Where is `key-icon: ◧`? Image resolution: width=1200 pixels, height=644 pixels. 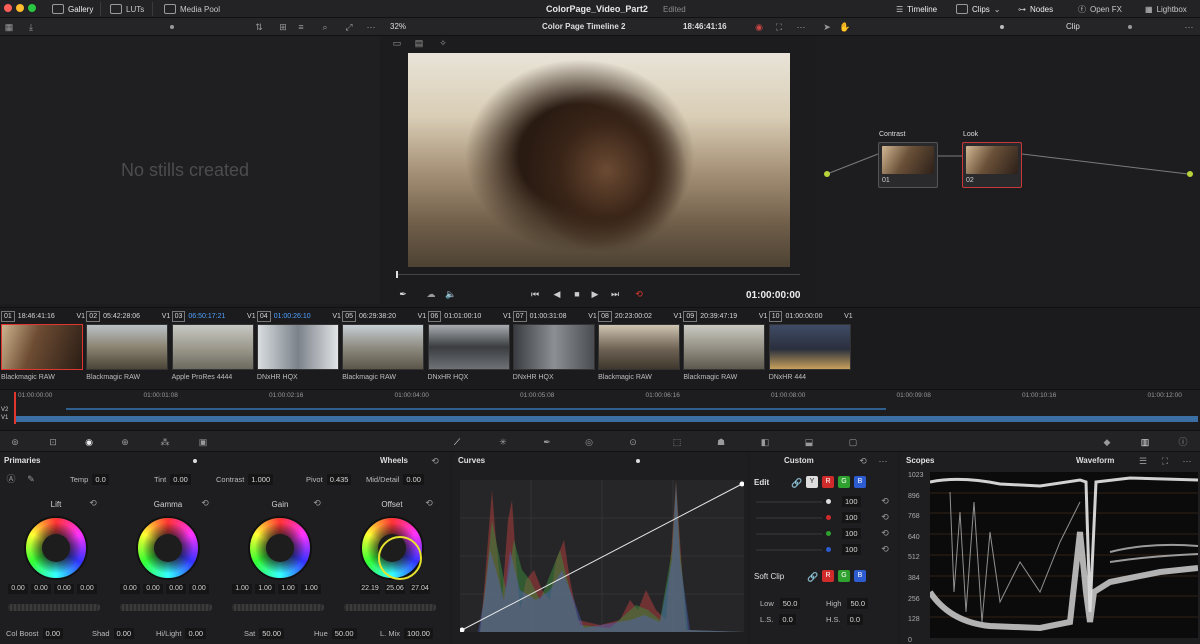 key-icon: ◧ is located at coordinates (765, 442).